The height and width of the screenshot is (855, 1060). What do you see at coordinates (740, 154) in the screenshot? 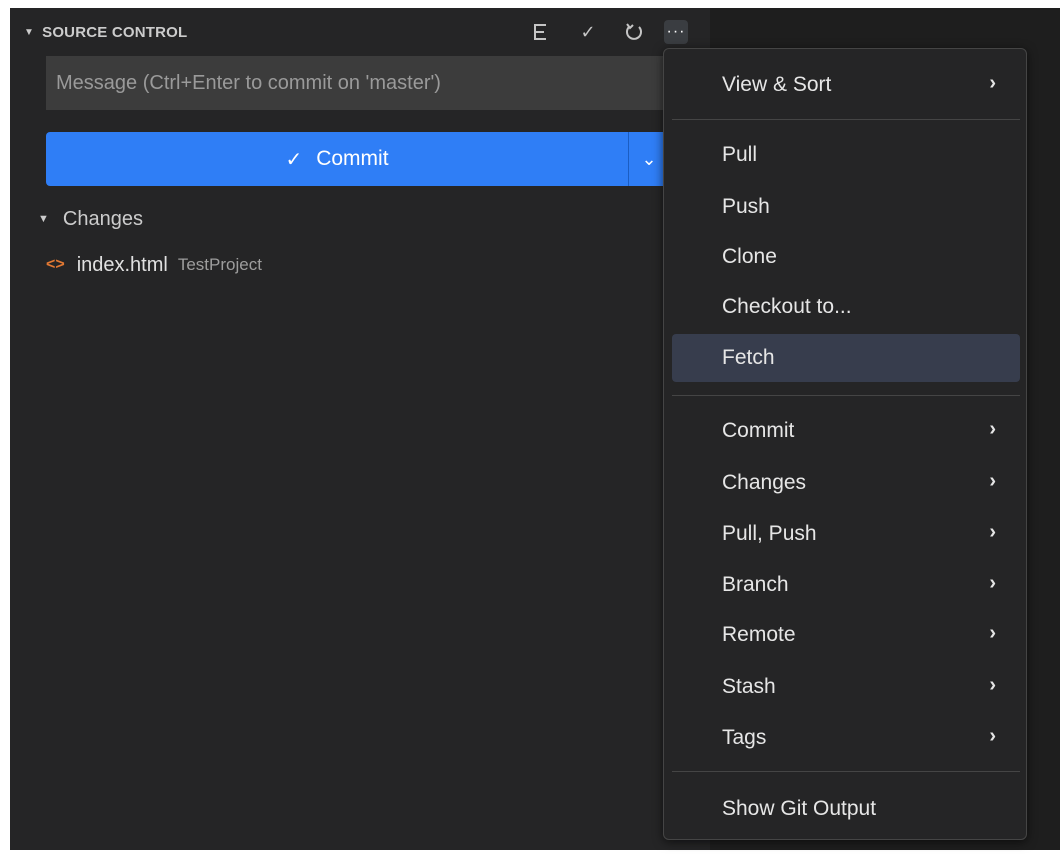
I see `menu-item-label: Pull` at bounding box center [740, 154].